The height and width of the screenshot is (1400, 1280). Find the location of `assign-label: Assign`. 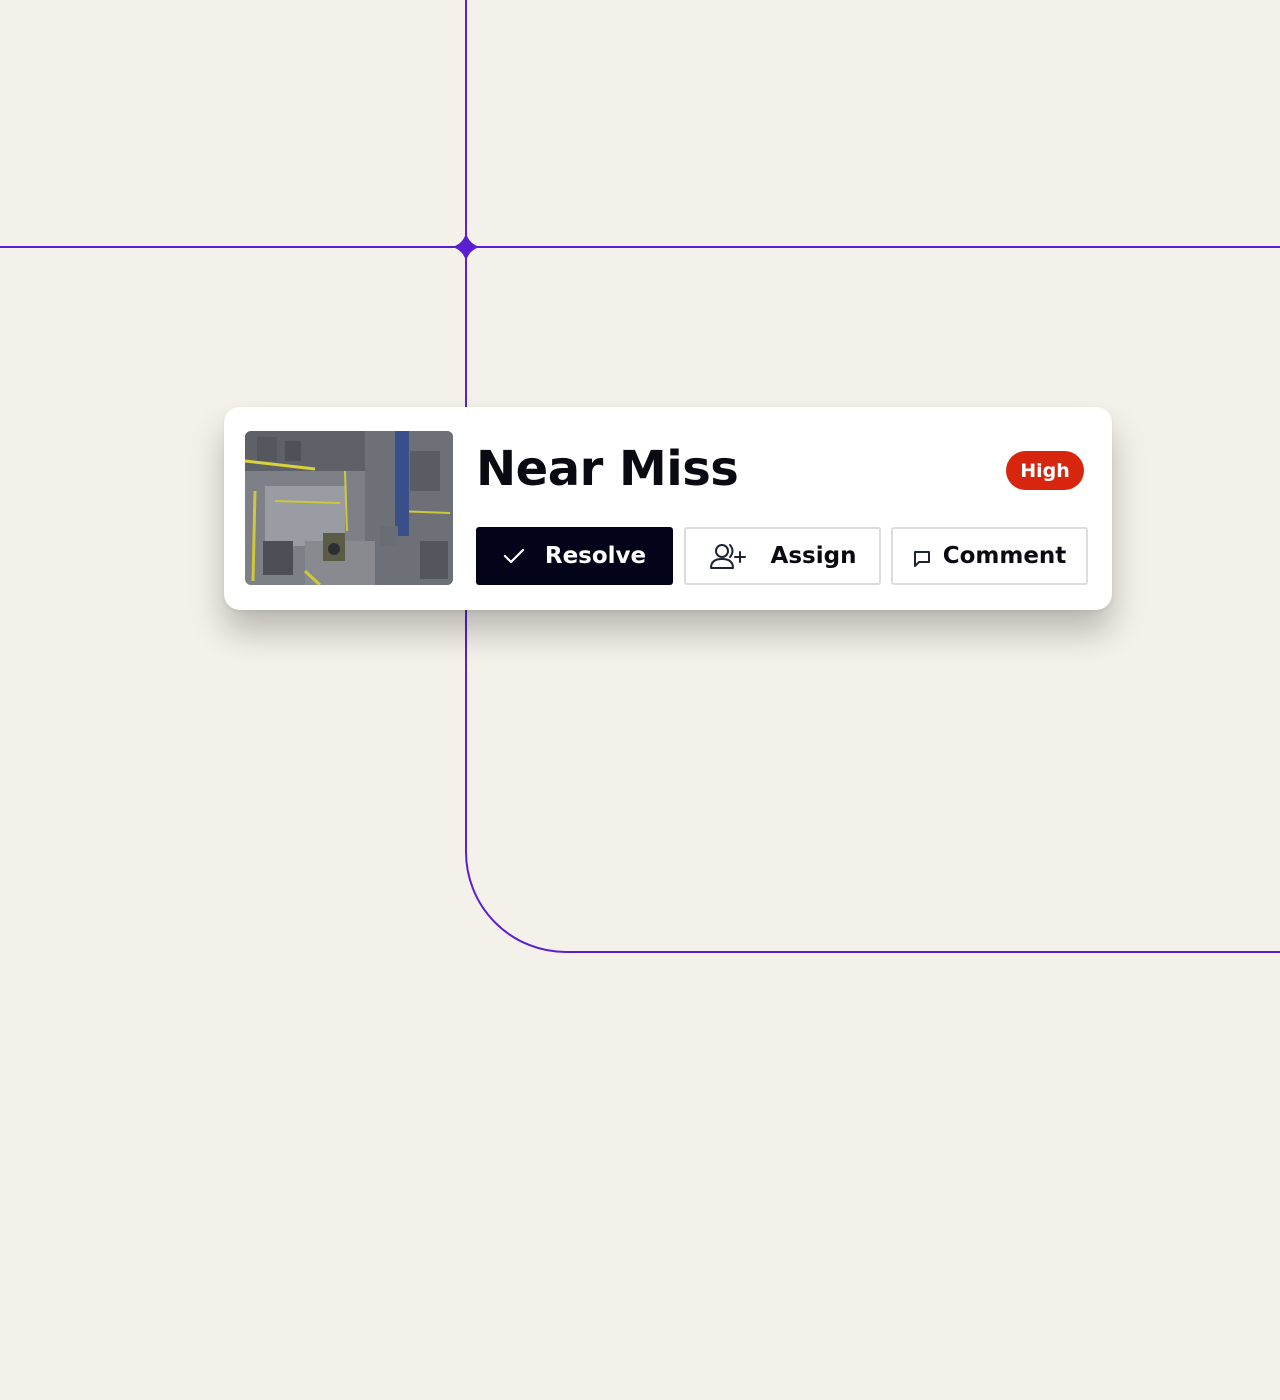

assign-label: Assign is located at coordinates (813, 556).